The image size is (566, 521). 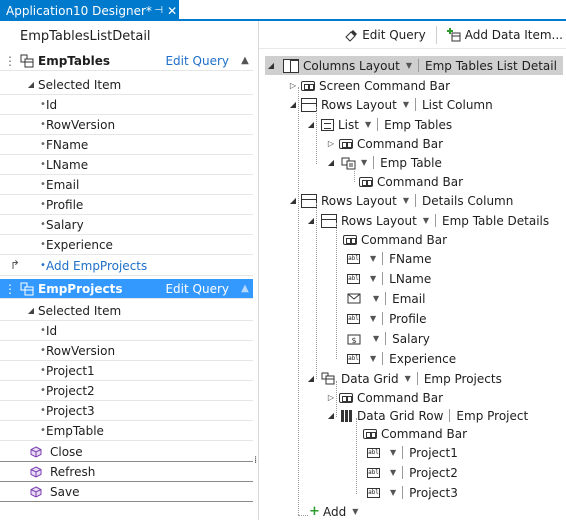 I want to click on tree-node-emp-table-command-bar: Command Bar, so click(x=411, y=181).